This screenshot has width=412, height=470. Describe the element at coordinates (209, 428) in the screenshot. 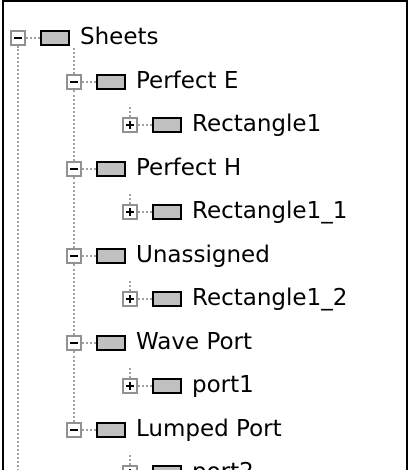

I see `tree-item-label: Lumped Port` at that location.